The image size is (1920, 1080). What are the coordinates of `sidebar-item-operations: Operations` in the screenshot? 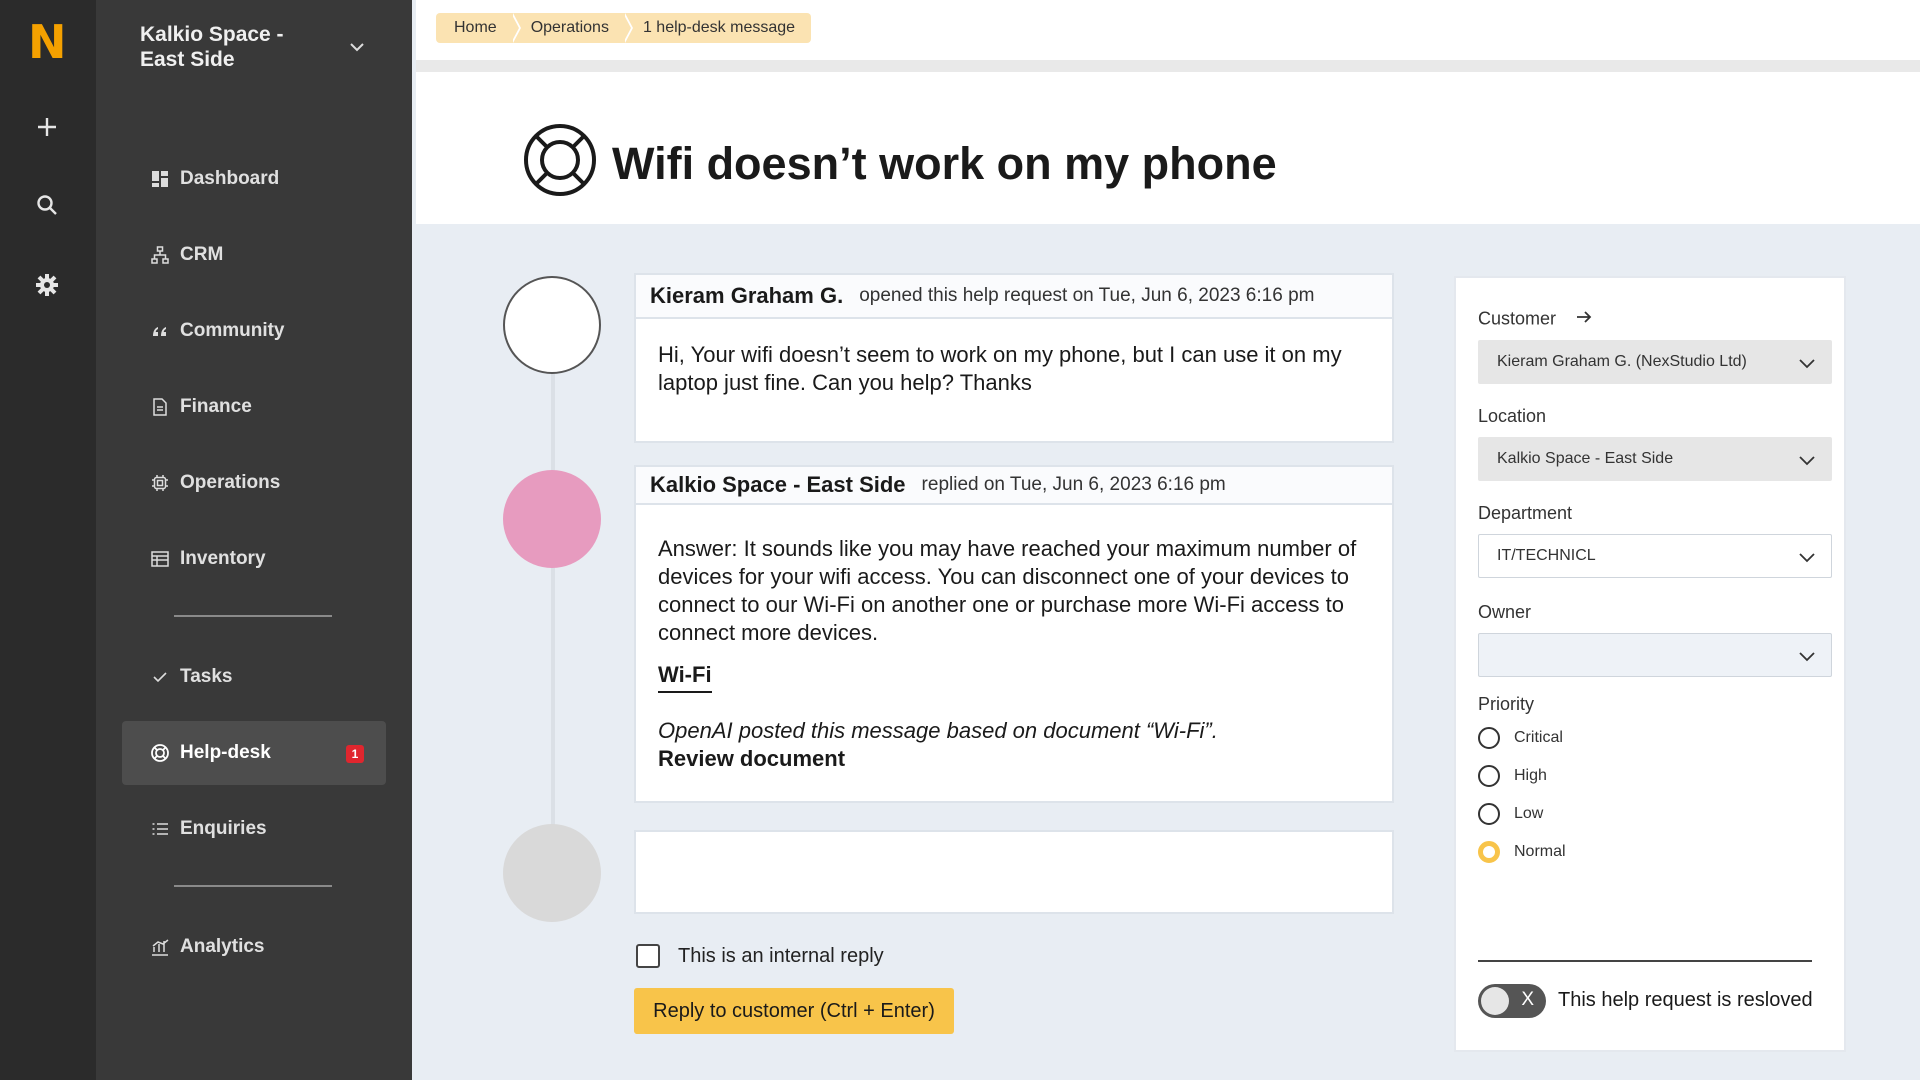 It's located at (254, 483).